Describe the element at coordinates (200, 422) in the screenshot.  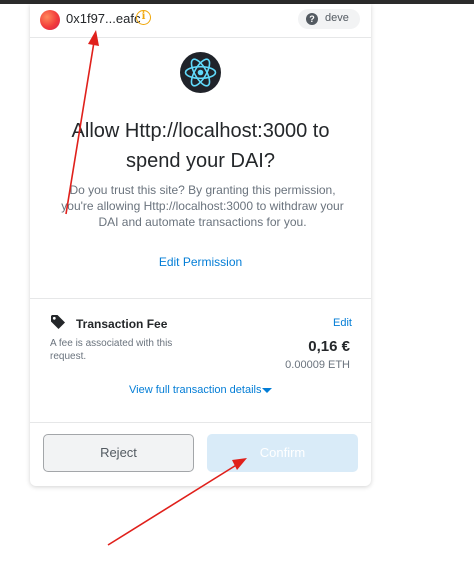
I see `footer-divider` at that location.